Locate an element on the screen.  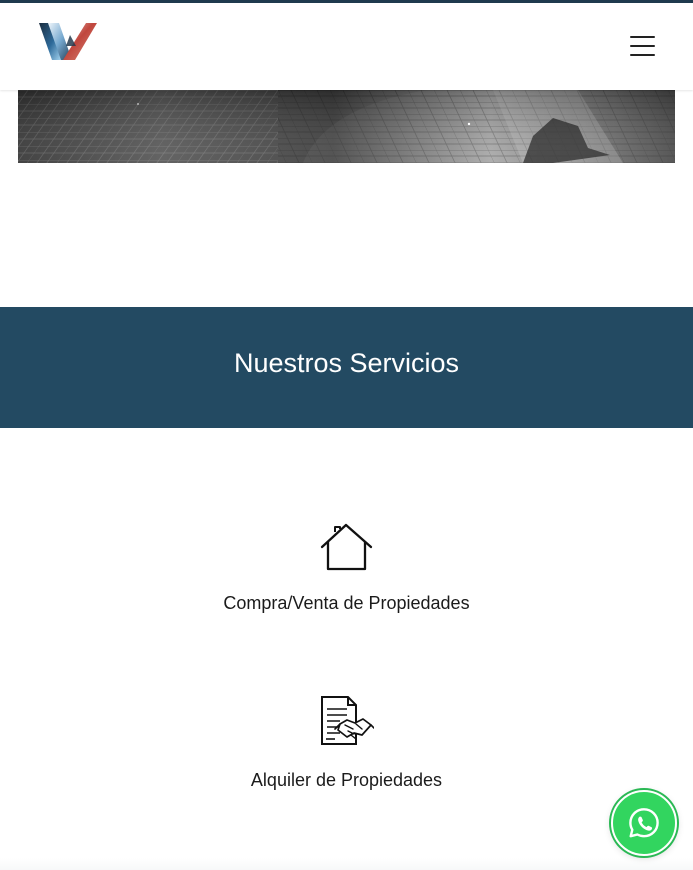
hero-building-image is located at coordinates (346, 126).